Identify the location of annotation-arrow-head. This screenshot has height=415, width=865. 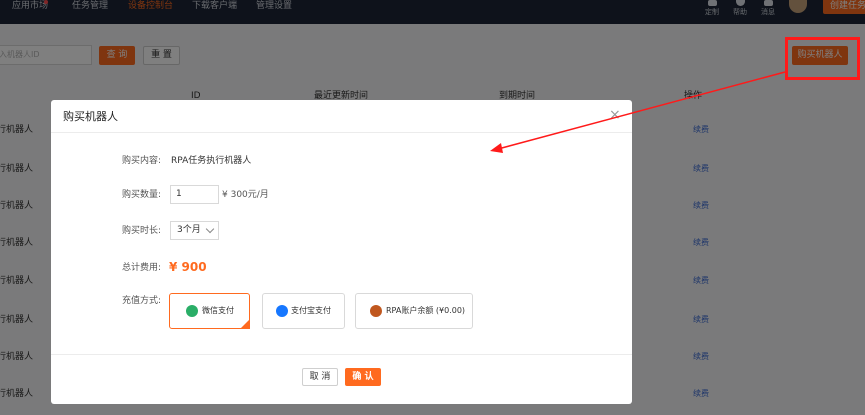
(496, 148).